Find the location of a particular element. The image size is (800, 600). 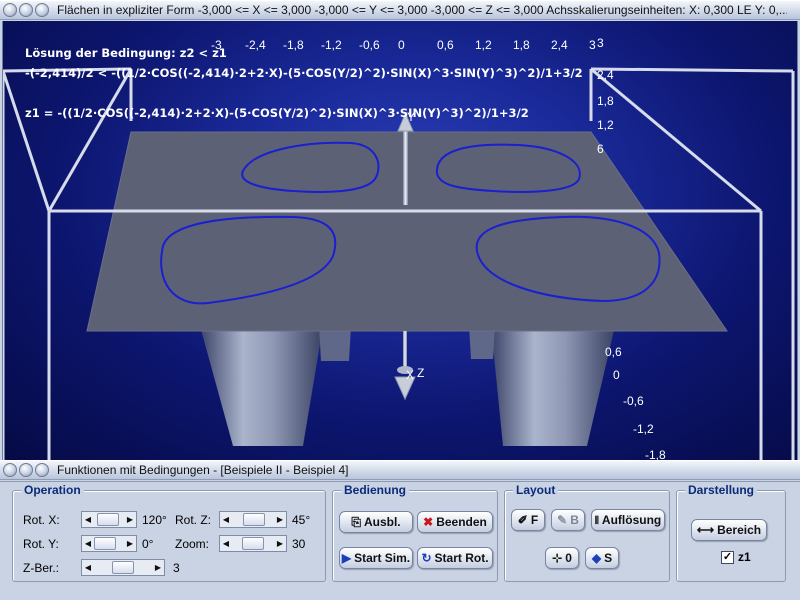

rot-x-left-arrow-icon: ◀ is located at coordinates (88, 519).